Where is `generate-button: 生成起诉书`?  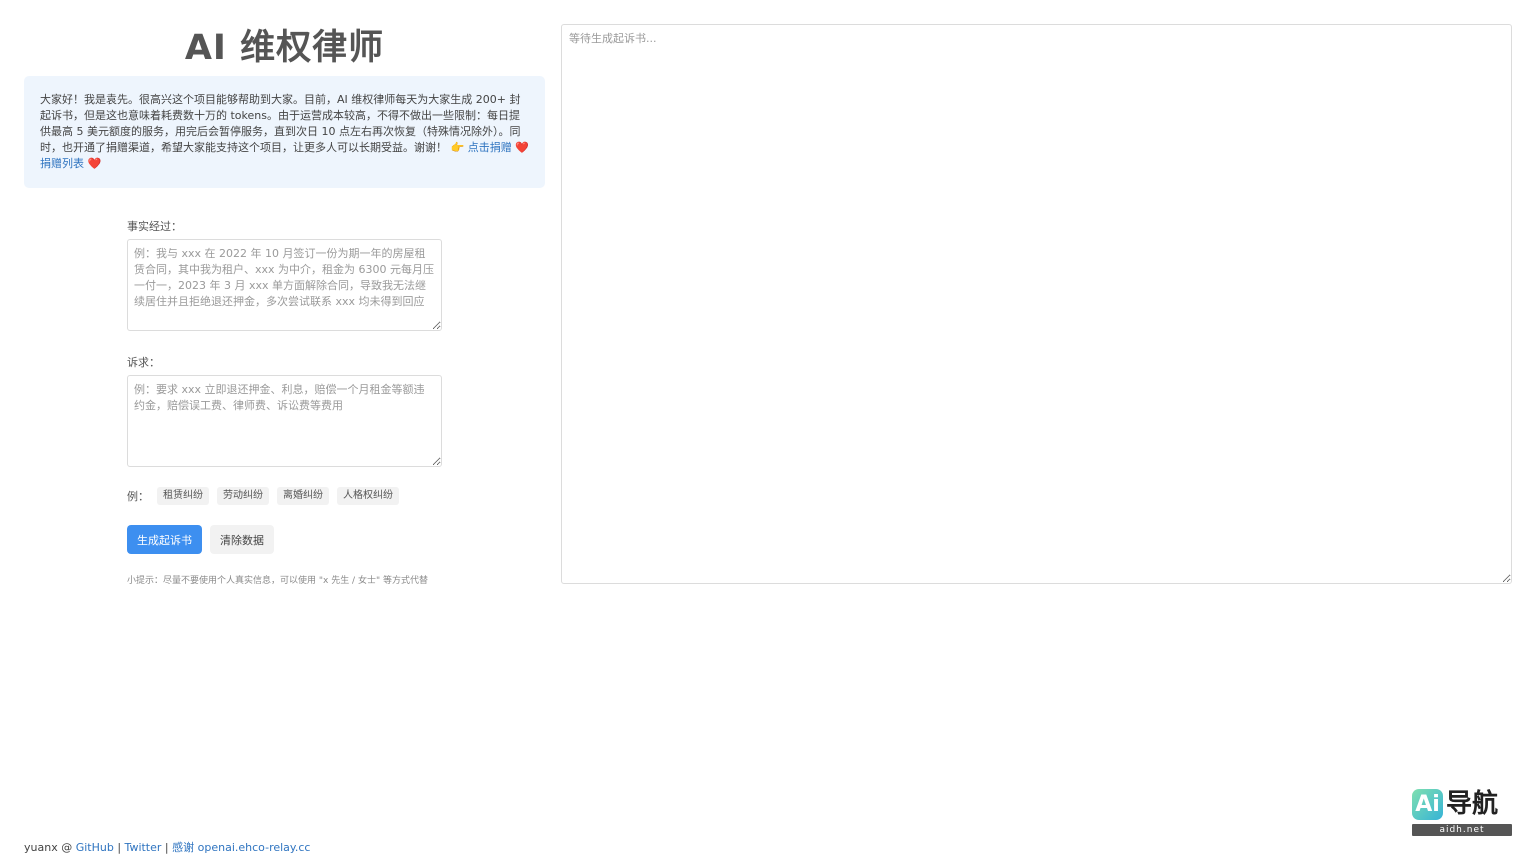 generate-button: 生成起诉书 is located at coordinates (164, 539).